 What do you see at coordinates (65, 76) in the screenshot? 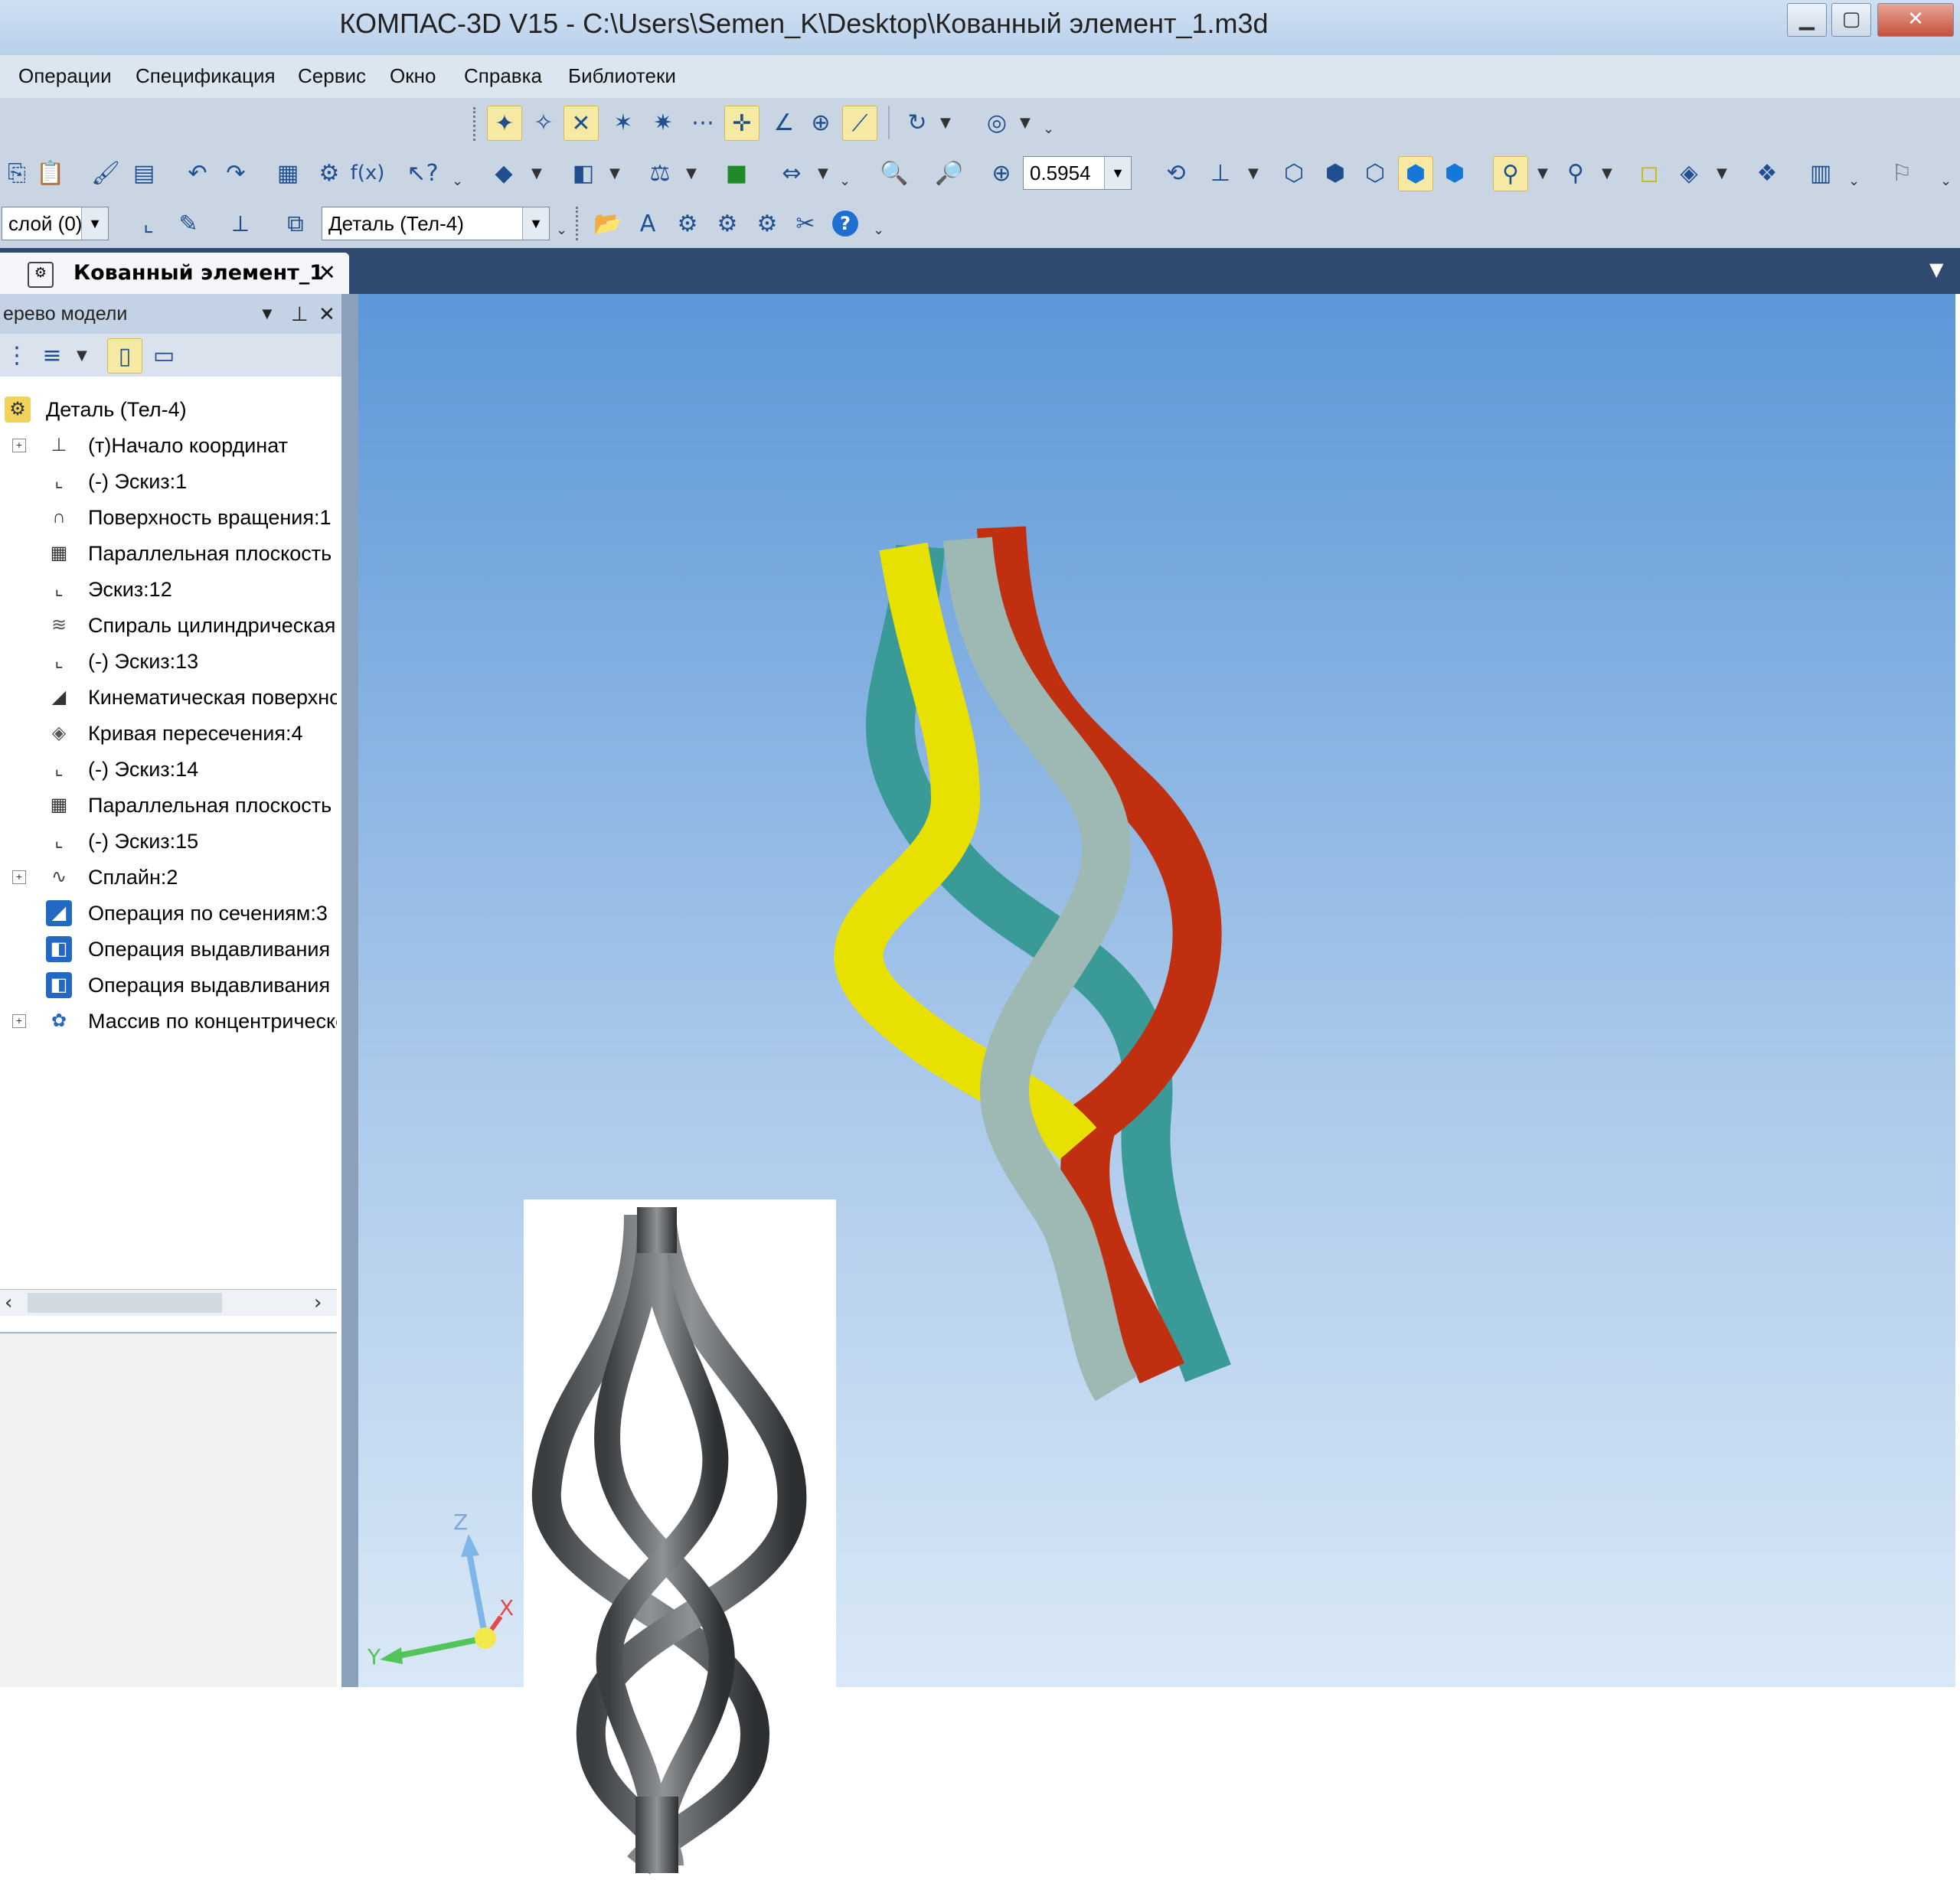
I see `menu-operations: Операции` at bounding box center [65, 76].